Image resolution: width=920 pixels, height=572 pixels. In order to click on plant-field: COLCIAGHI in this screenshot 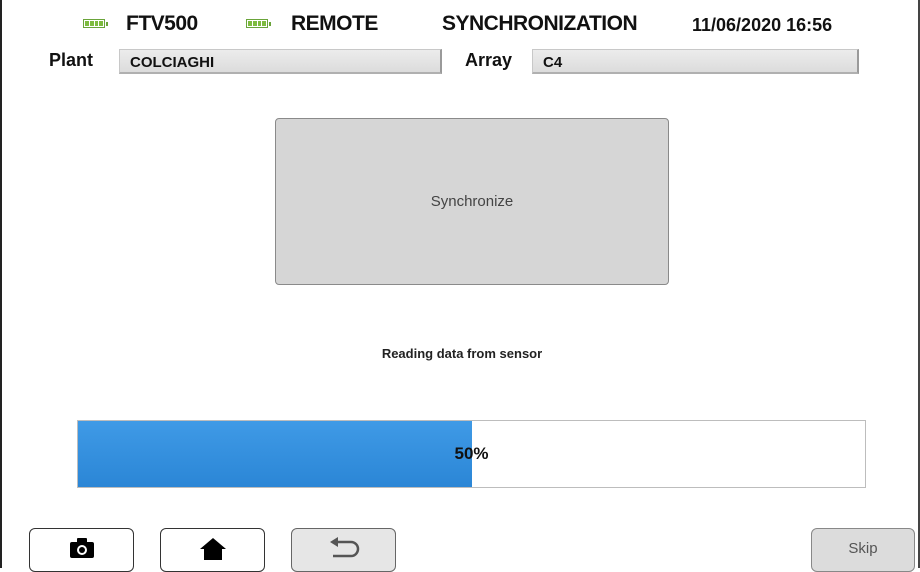, I will do `click(280, 61)`.